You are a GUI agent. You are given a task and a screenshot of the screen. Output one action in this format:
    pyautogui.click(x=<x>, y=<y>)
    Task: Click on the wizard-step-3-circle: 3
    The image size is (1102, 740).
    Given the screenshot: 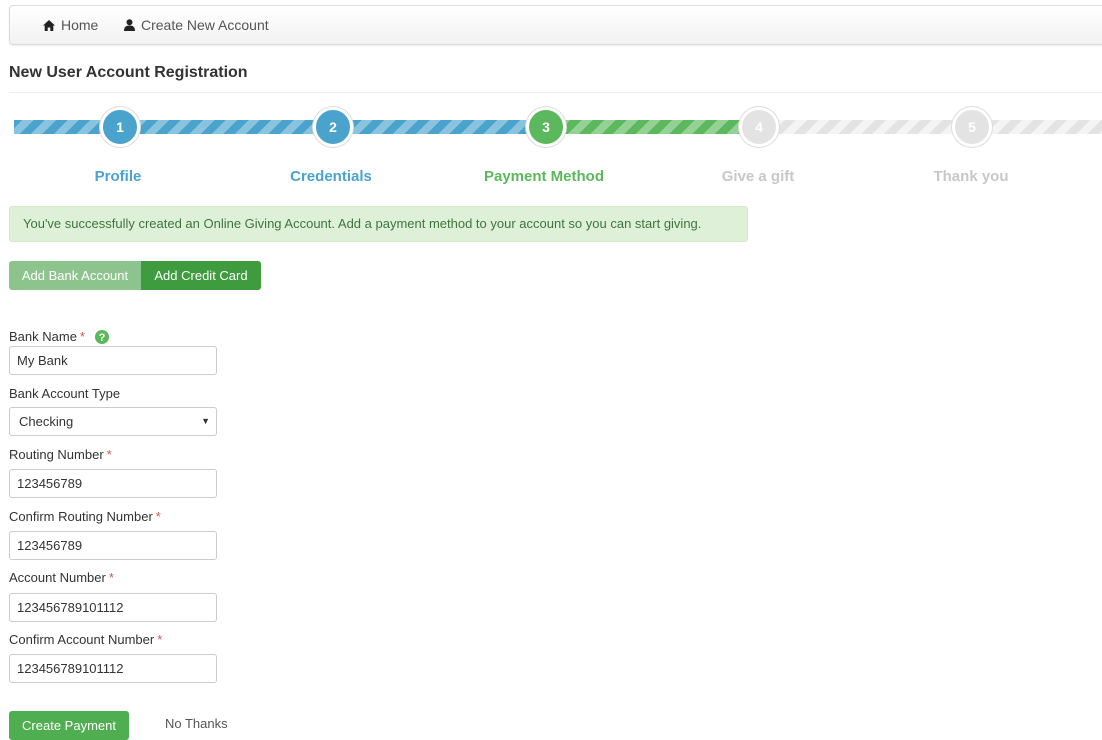 What is the action you would take?
    pyautogui.click(x=546, y=127)
    